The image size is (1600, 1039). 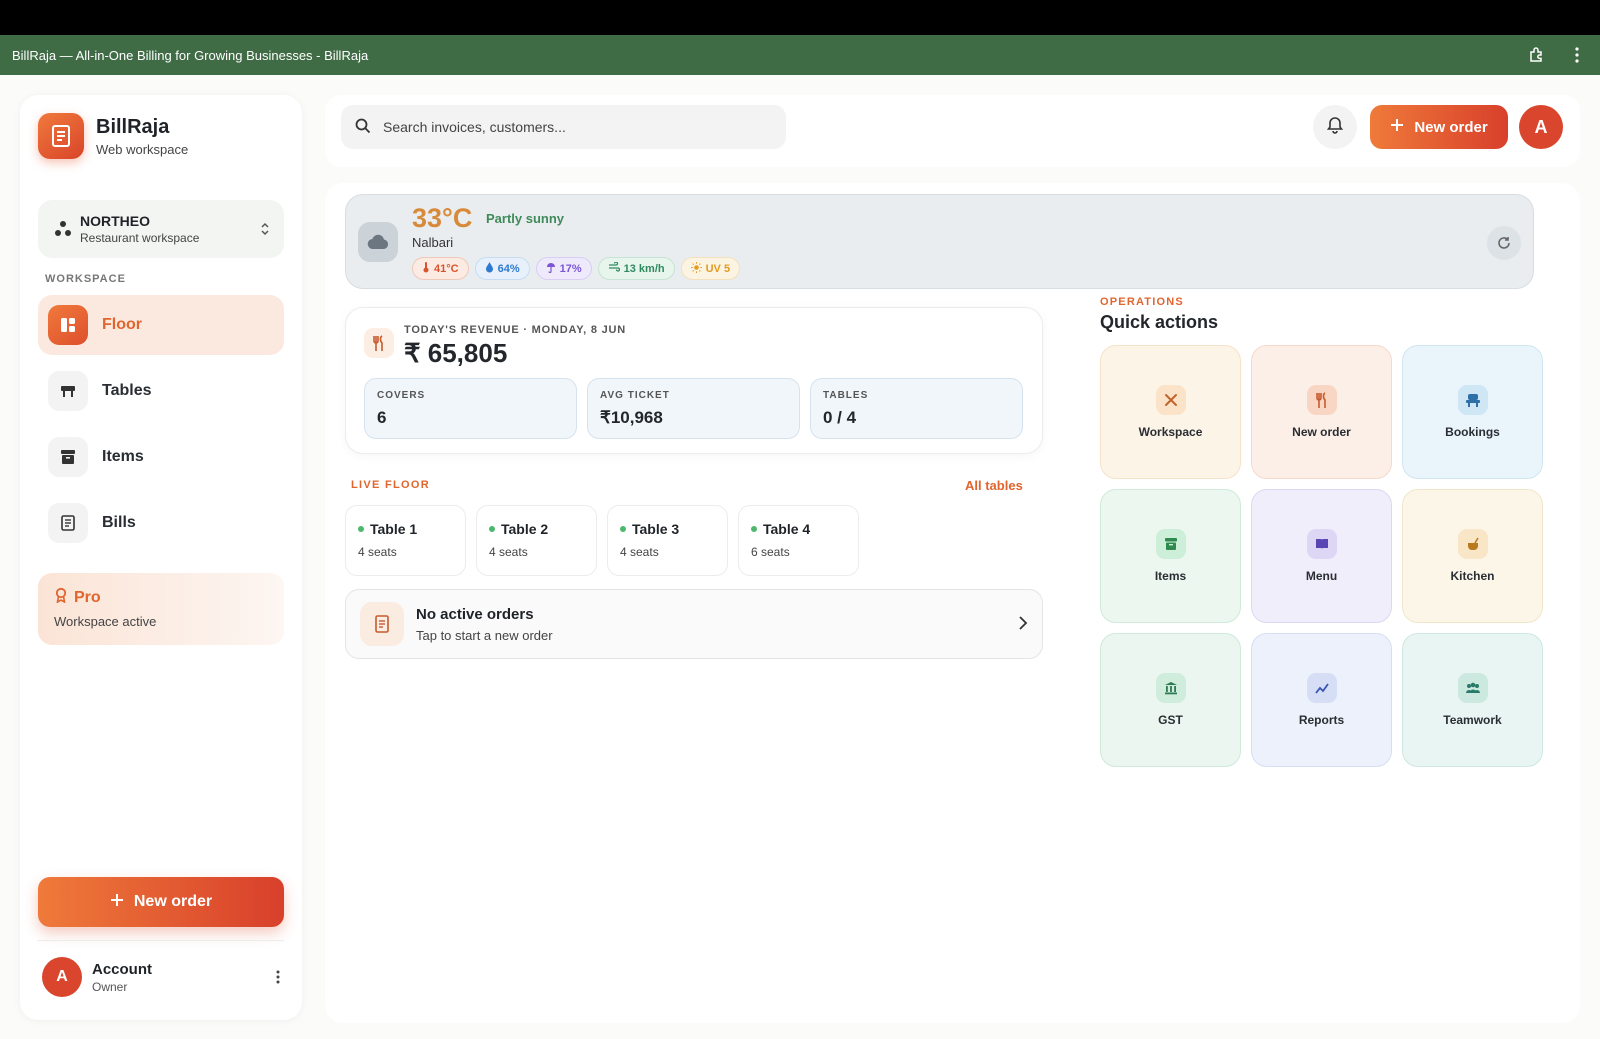 What do you see at coordinates (1472, 400) in the screenshot?
I see `chair-icon` at bounding box center [1472, 400].